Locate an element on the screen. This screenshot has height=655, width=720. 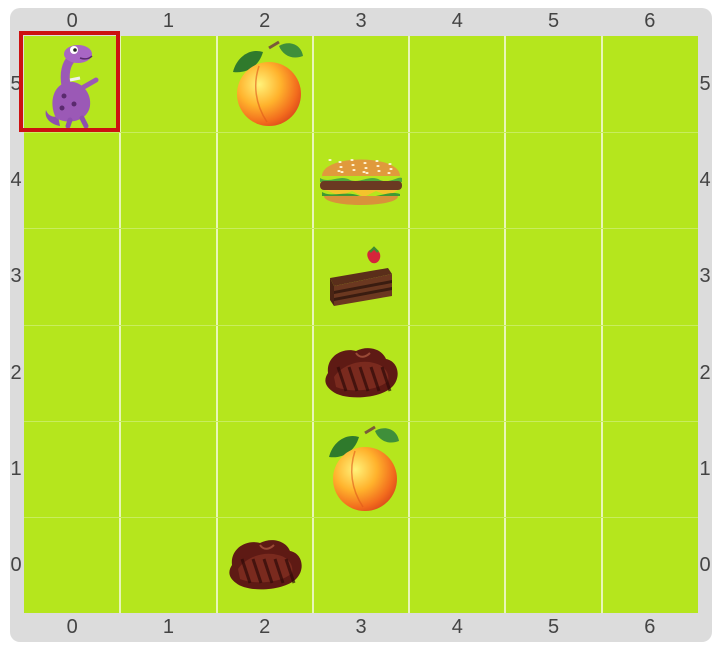
row-label-left: 3 is located at coordinates (16, 276).